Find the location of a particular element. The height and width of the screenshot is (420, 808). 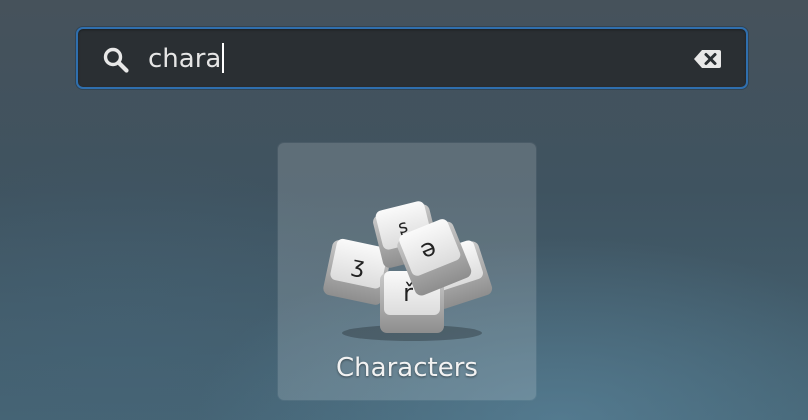

search-query-value: chara is located at coordinates (185, 59).